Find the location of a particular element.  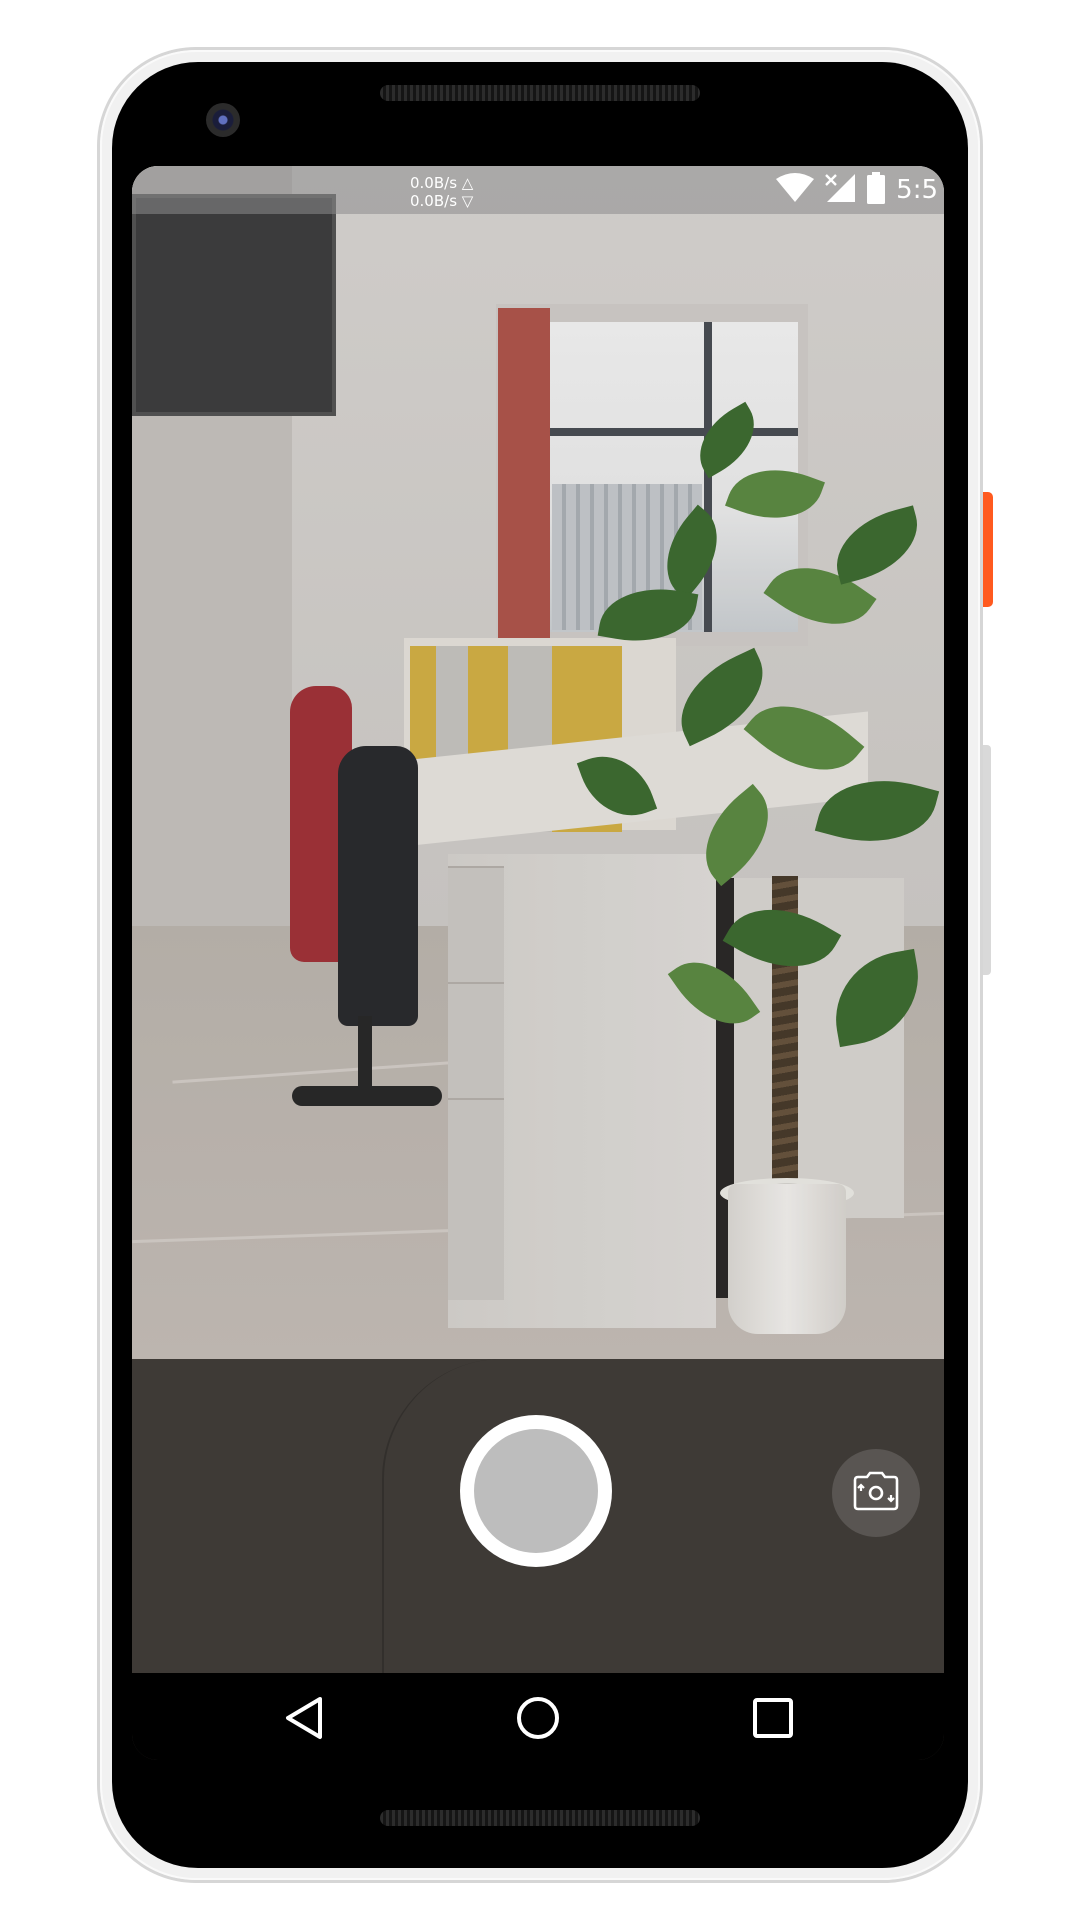

camera-controls-panel is located at coordinates (538, 1516).